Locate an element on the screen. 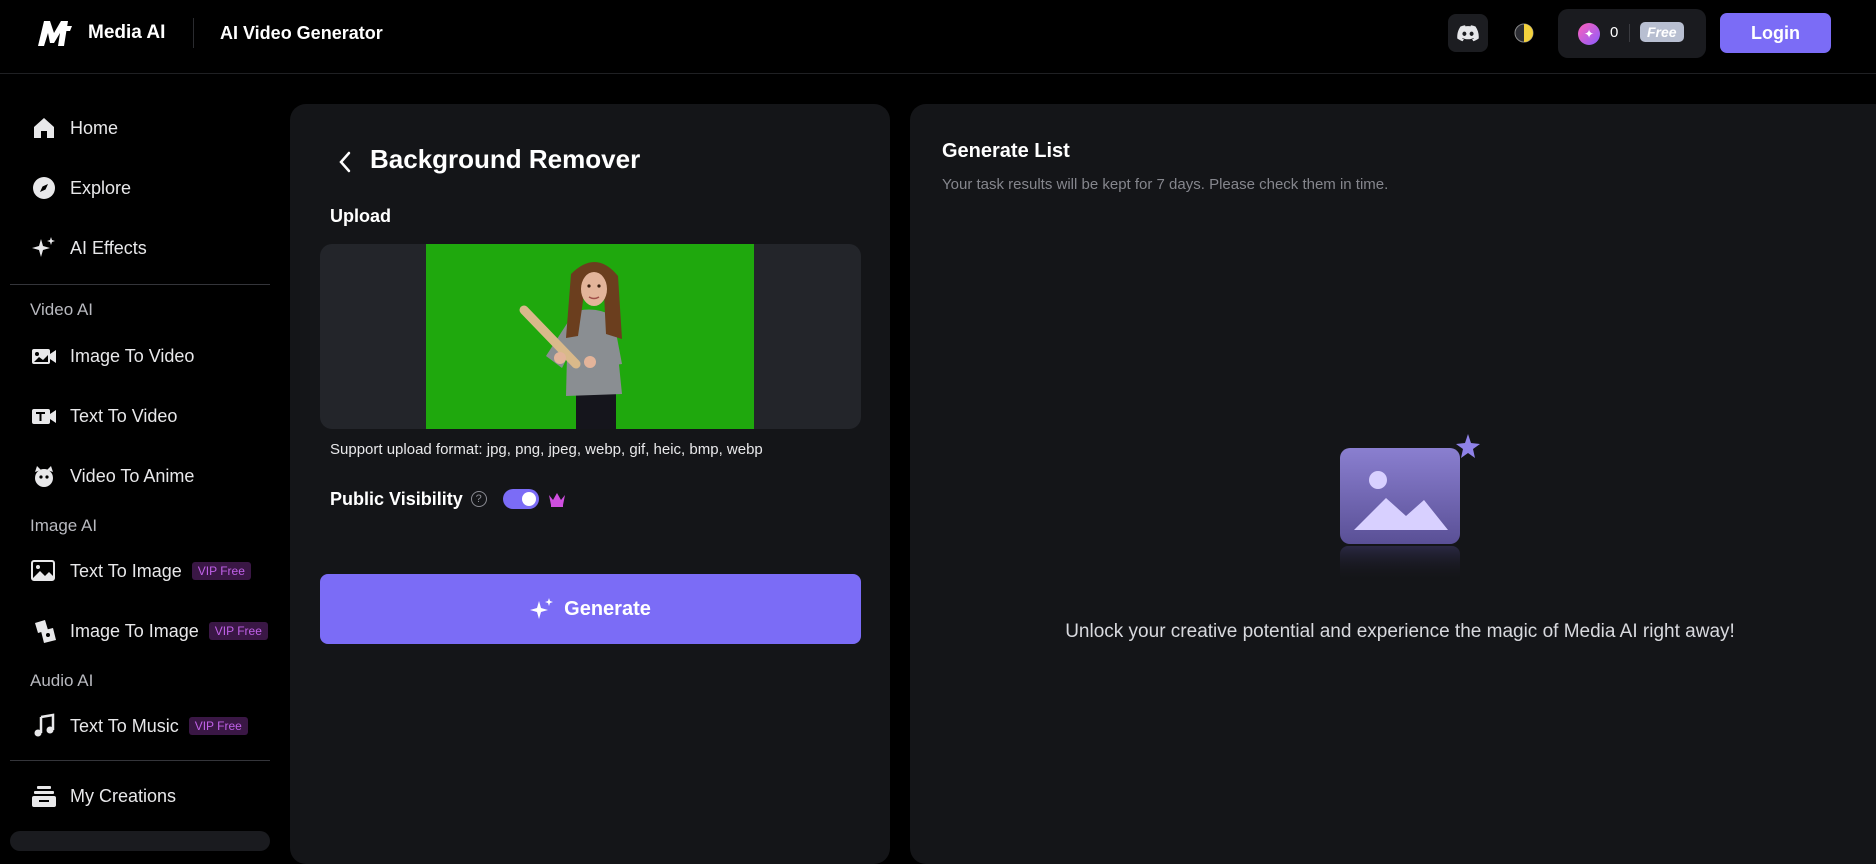  help-icon: ? is located at coordinates (478, 499).